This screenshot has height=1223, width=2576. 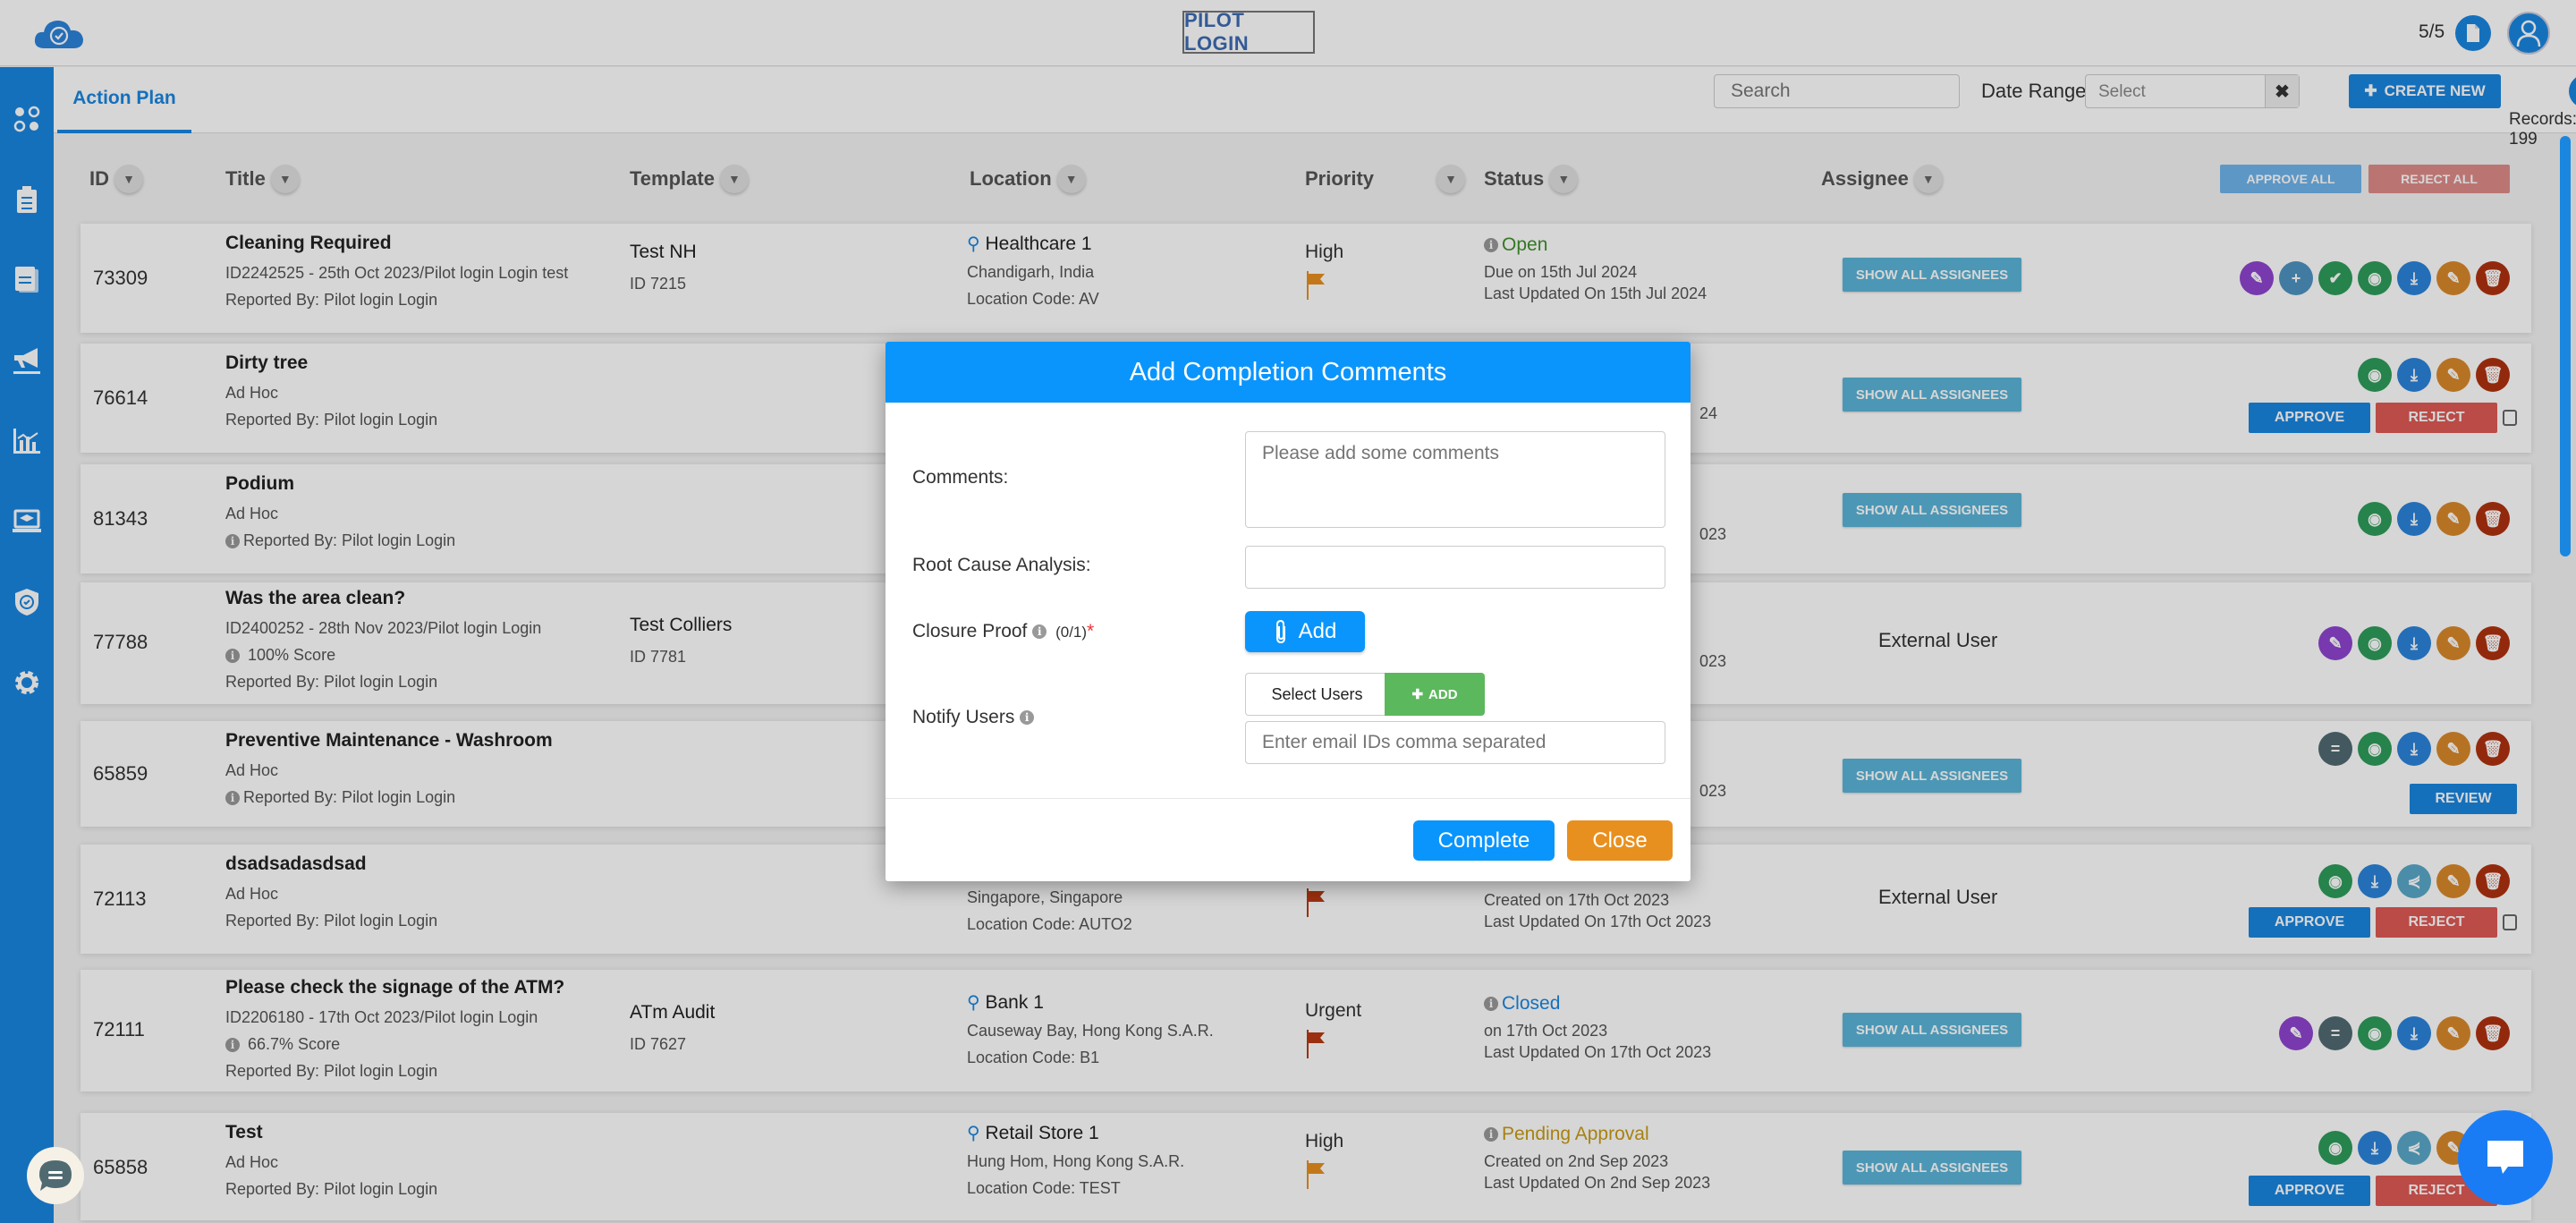 I want to click on close-button: Close, so click(x=1620, y=840).